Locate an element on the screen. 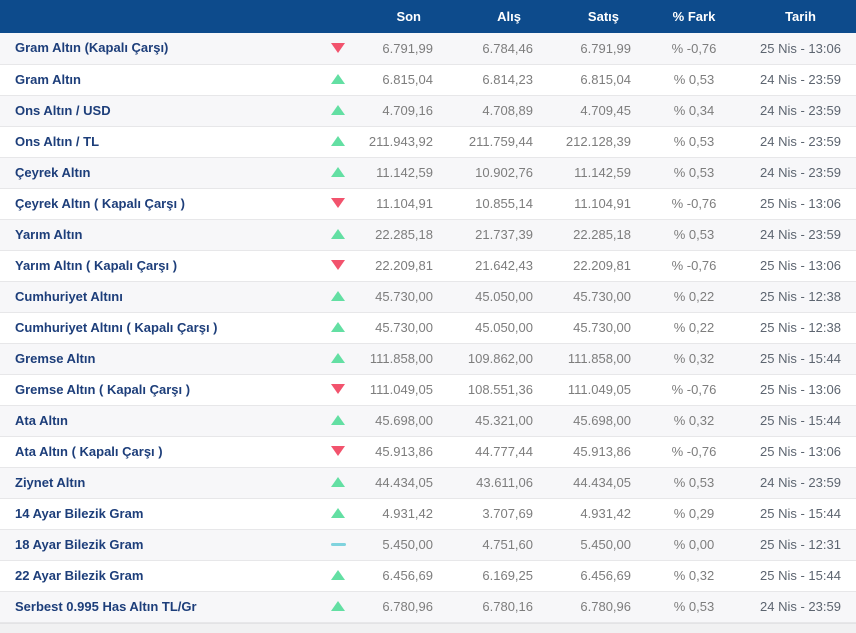  son-value: 45.913,86 is located at coordinates (404, 451).